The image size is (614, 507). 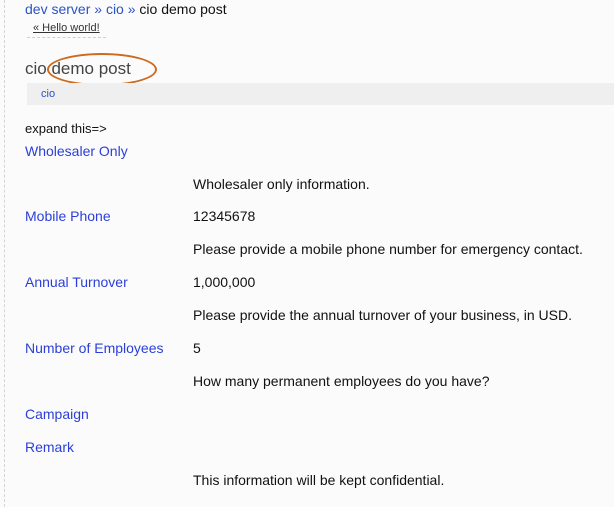 What do you see at coordinates (76, 151) in the screenshot?
I see `field-label-wholesaler-only: Wholesaler Only` at bounding box center [76, 151].